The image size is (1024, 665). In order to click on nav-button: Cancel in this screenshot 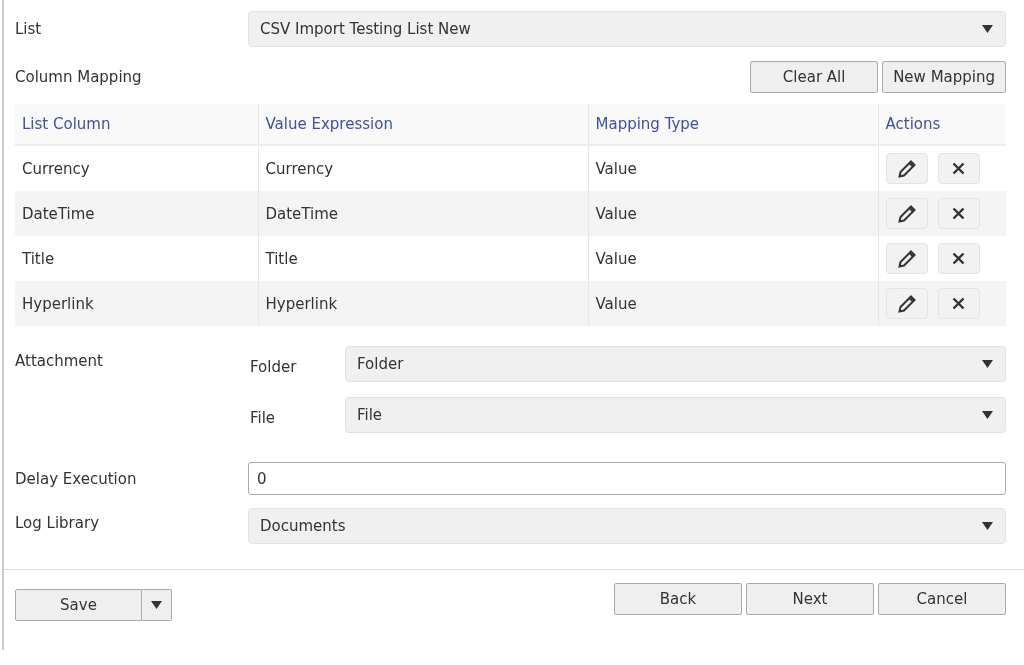, I will do `click(942, 599)`.